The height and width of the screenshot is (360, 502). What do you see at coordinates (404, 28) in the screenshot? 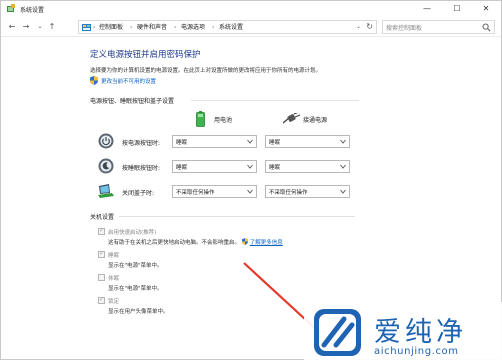
I see `search-placeholder: 搜索控制面板` at bounding box center [404, 28].